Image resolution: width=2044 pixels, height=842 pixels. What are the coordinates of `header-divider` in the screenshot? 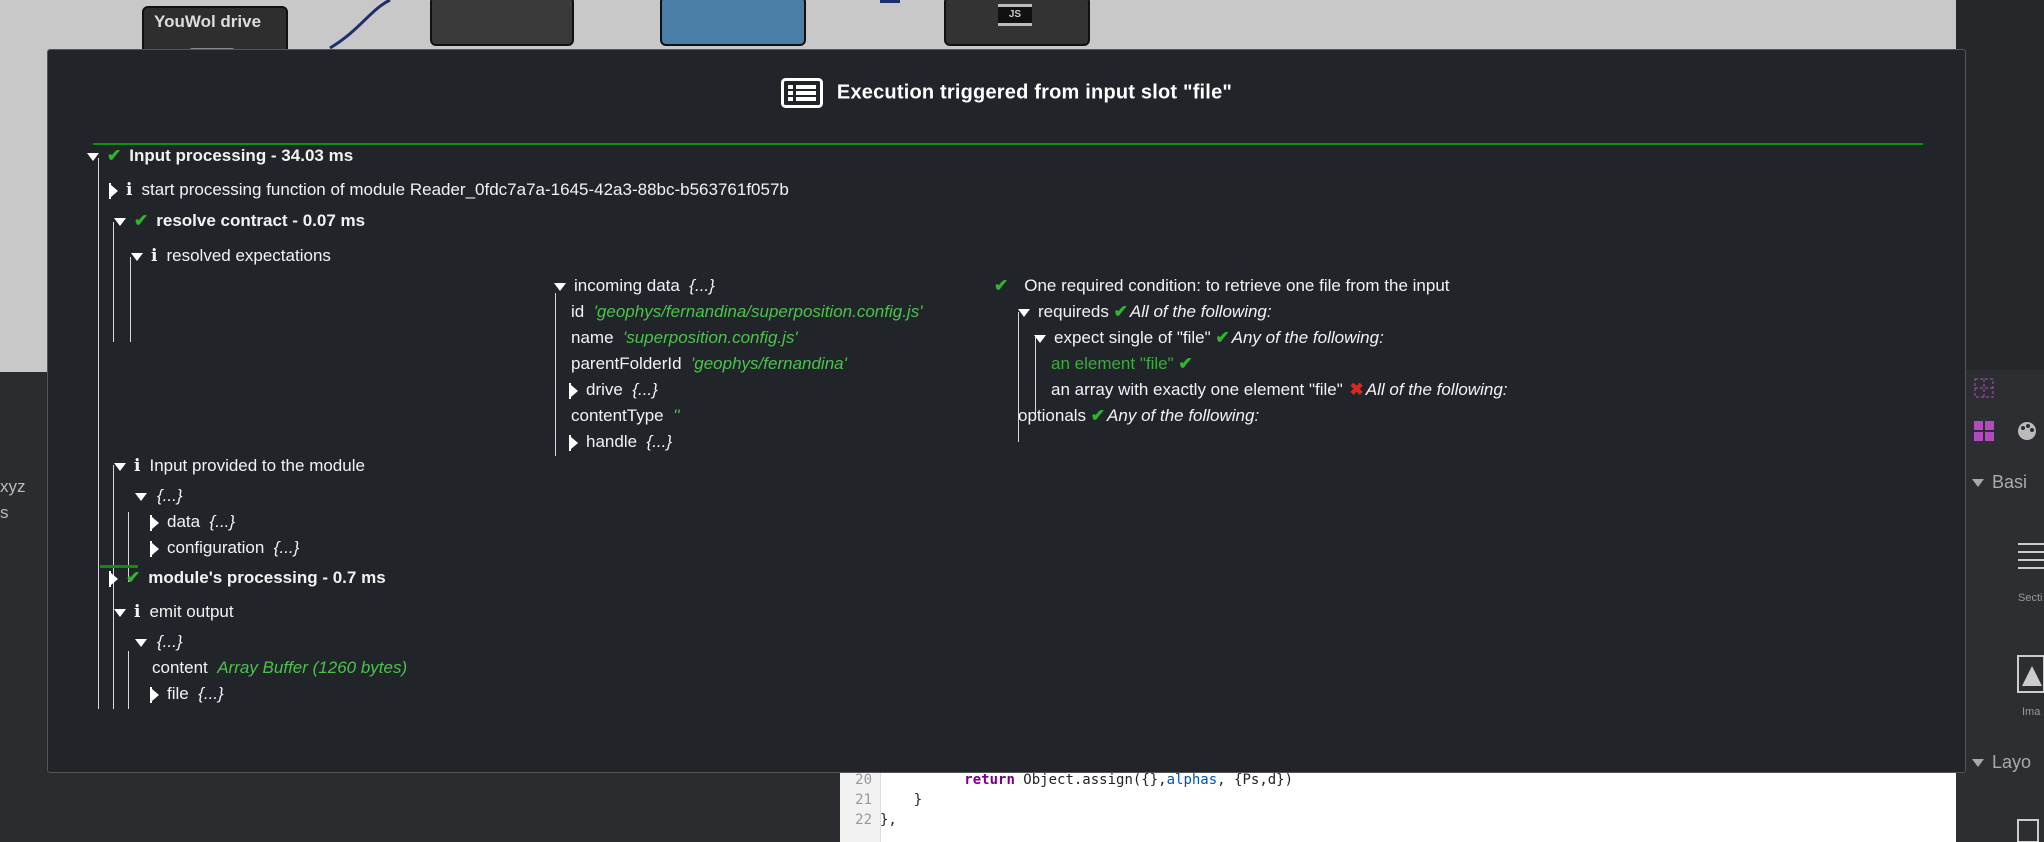 It's located at (1008, 144).